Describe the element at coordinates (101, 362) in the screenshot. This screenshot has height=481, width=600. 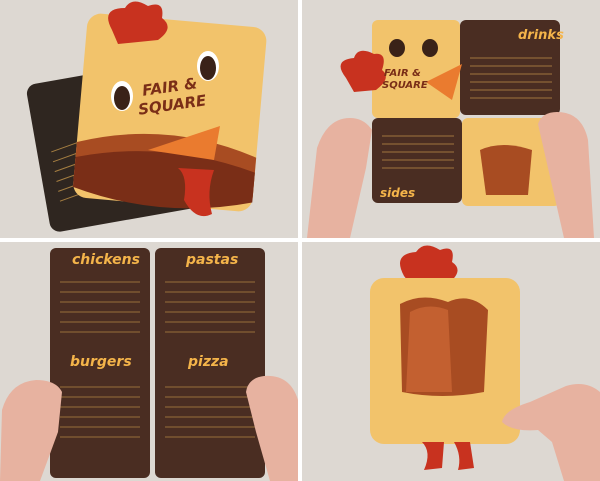
I see `section-burgers: burgers` at that location.